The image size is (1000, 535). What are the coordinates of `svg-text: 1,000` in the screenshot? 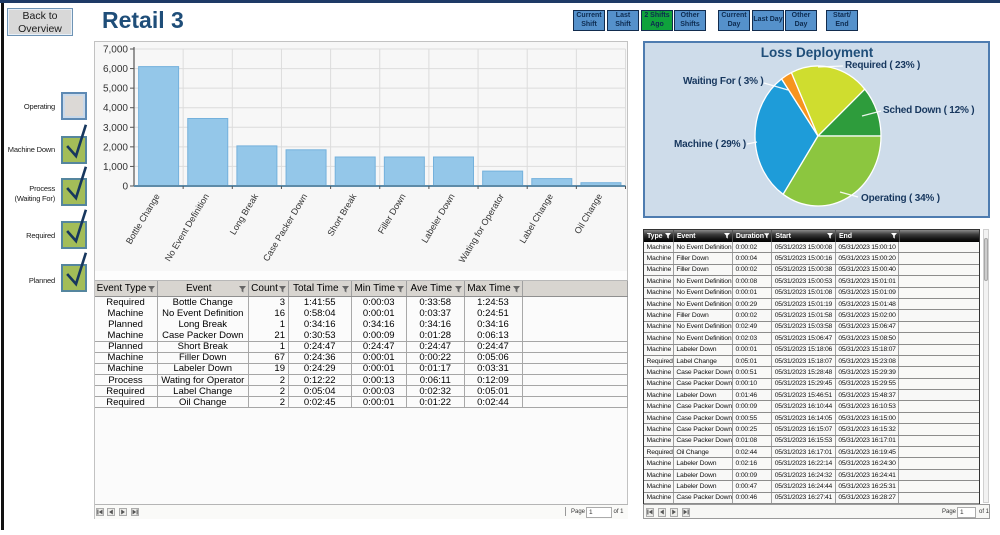 It's located at (115, 167).